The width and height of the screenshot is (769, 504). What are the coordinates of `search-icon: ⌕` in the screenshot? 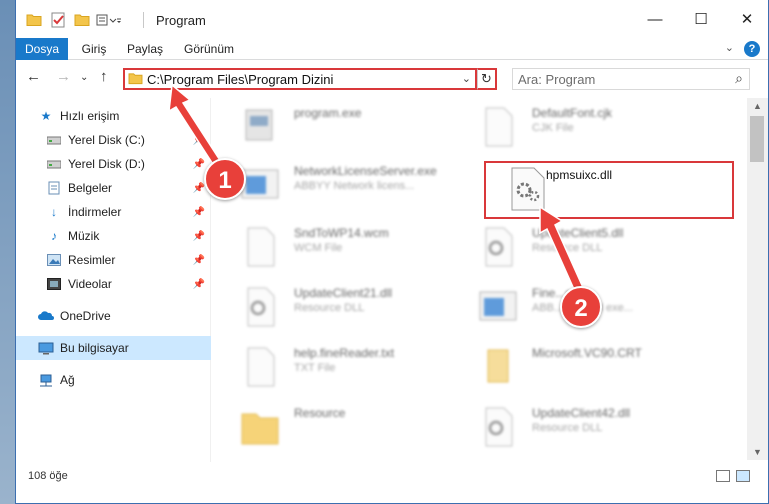 It's located at (739, 78).